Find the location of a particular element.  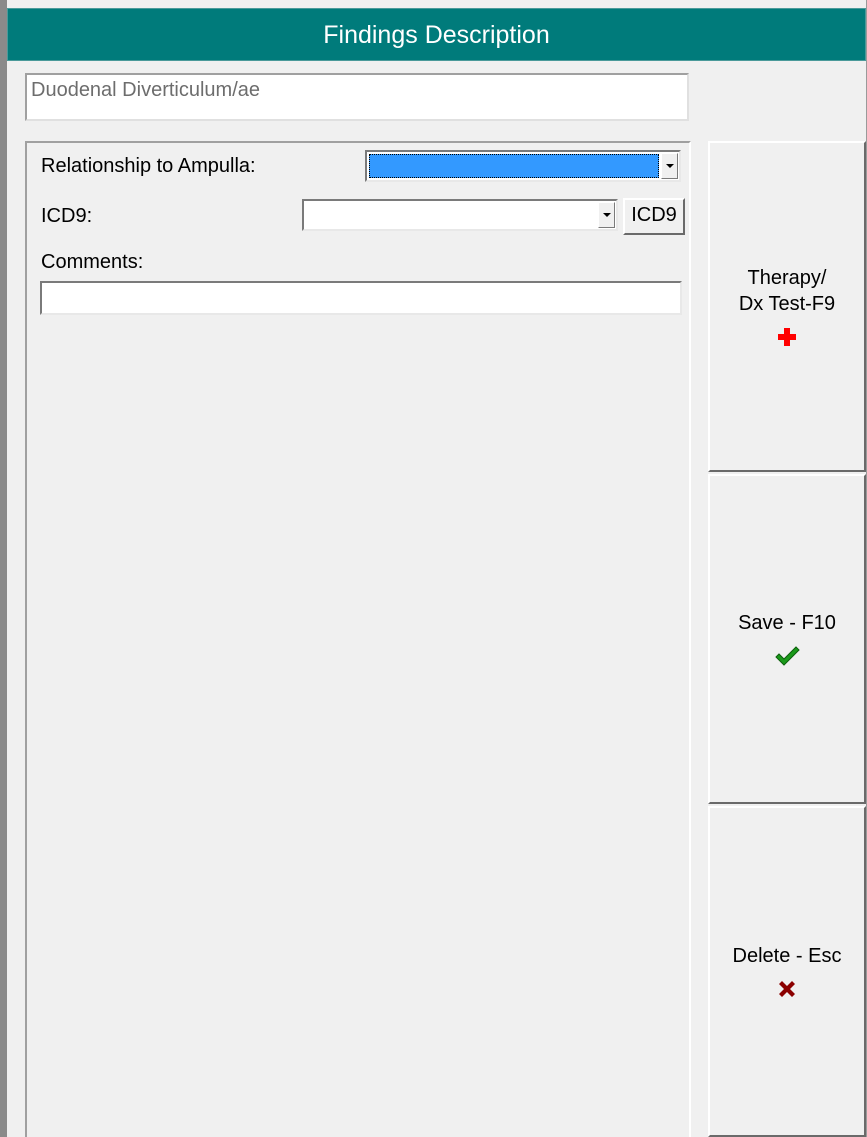

delete-button: Delete - Esc is located at coordinates (787, 971).